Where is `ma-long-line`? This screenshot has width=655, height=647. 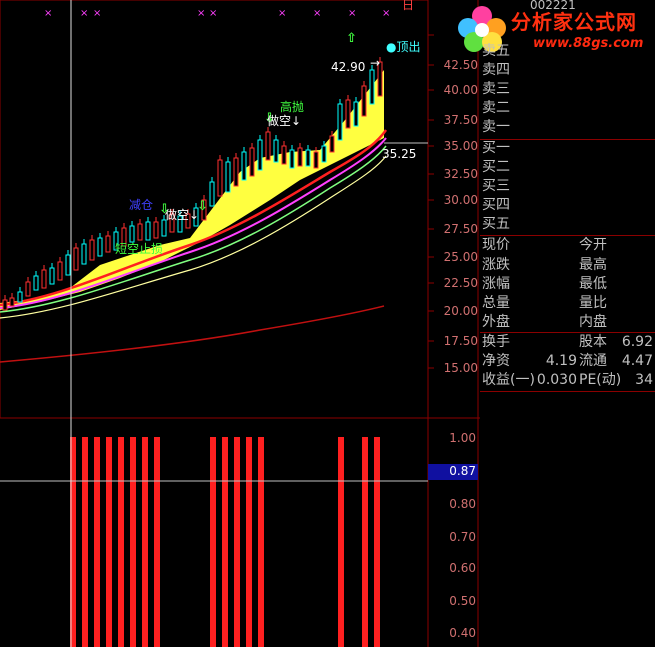
ma-long-line is located at coordinates (192, 334).